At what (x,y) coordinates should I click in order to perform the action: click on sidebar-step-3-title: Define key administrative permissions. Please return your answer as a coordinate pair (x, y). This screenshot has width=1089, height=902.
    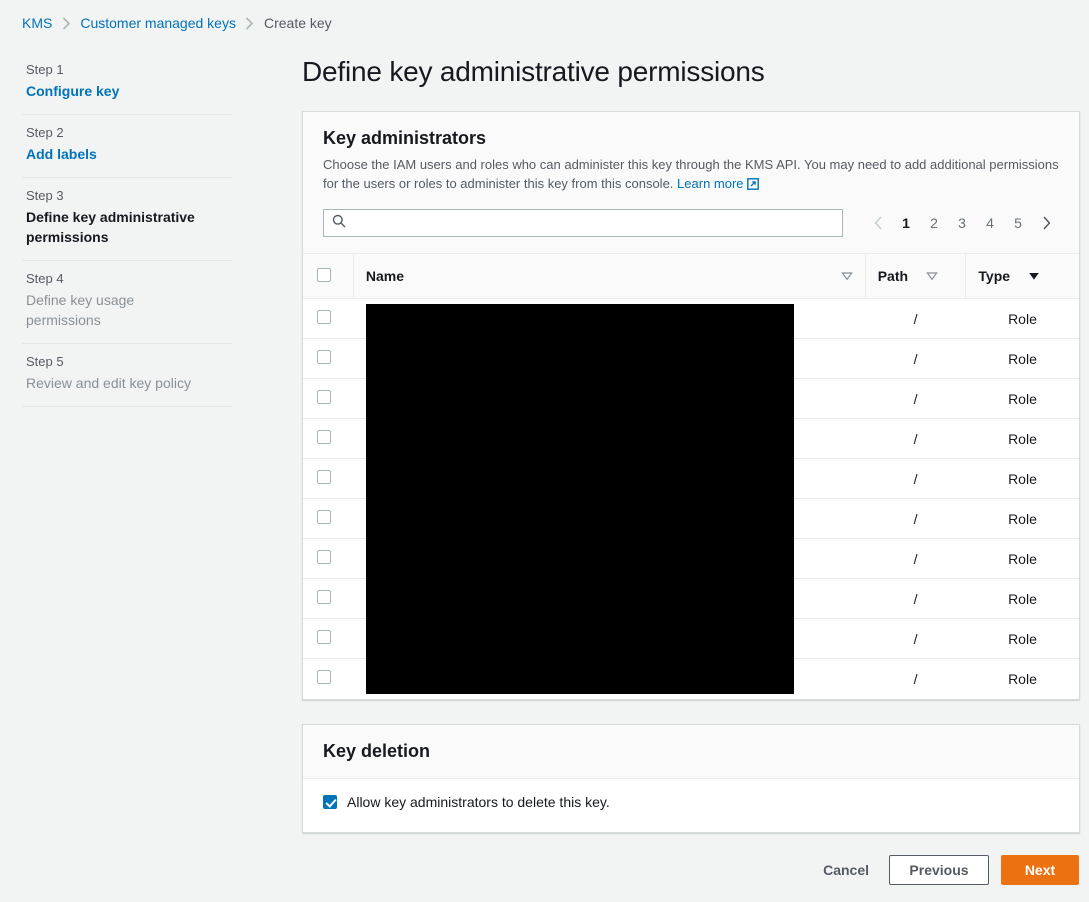
    Looking at the image, I should click on (110, 227).